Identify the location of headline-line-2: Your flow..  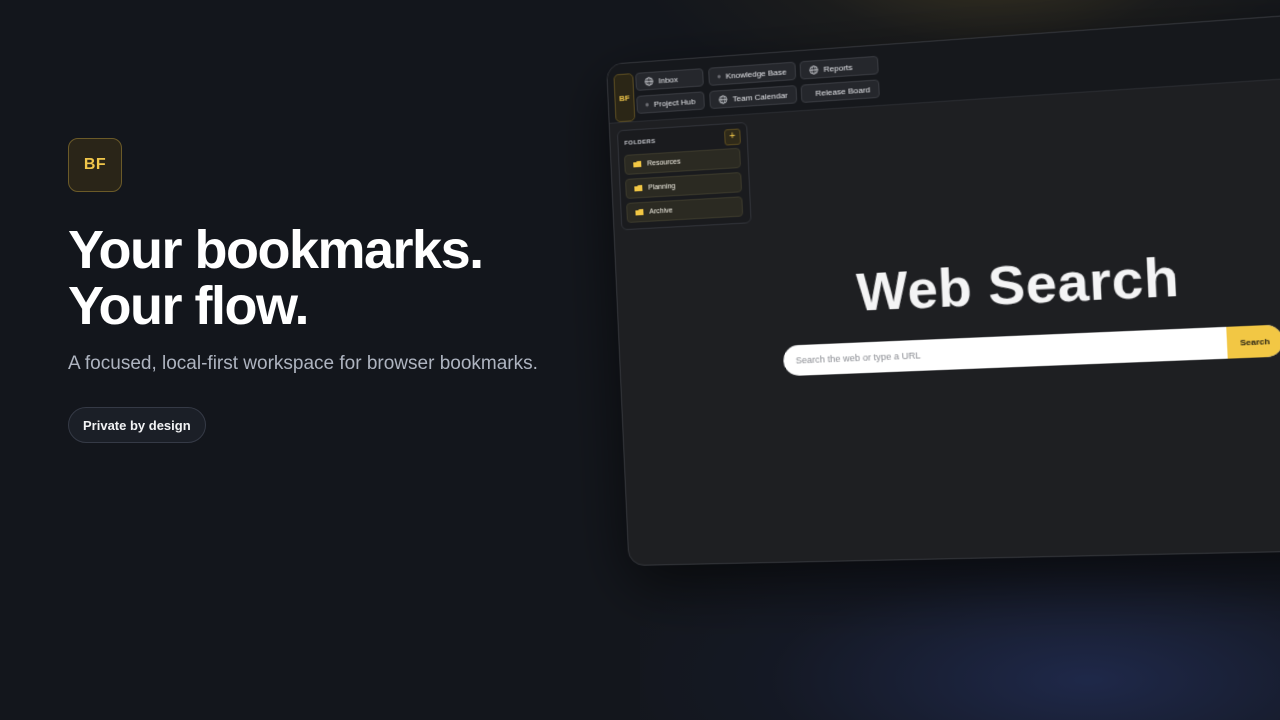
(275, 306).